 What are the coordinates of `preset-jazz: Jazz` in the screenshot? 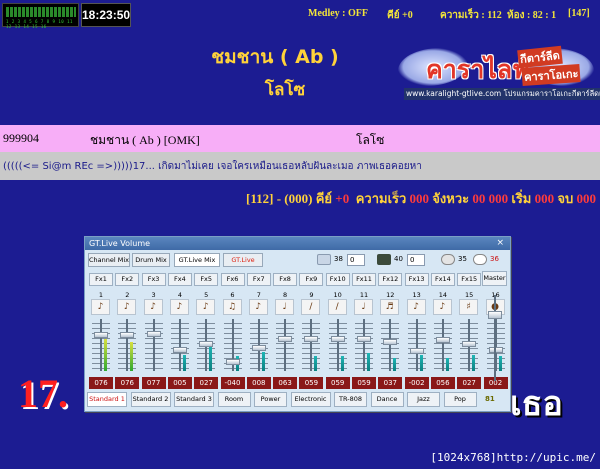 It's located at (423, 399).